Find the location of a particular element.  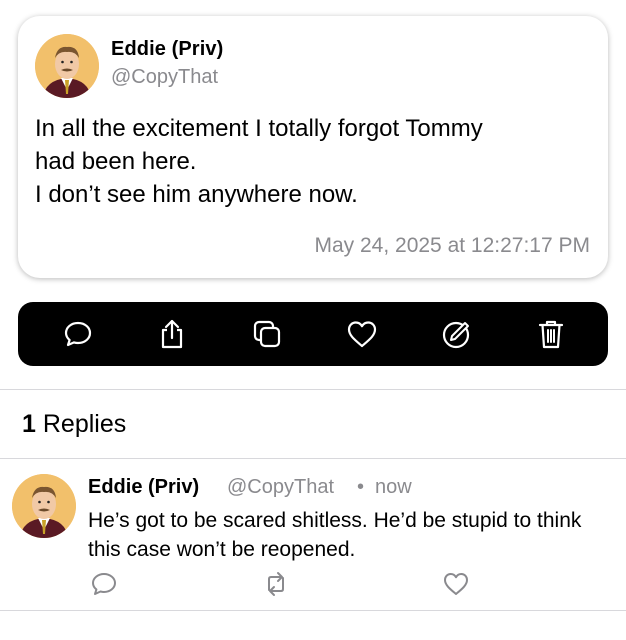

edit-button is located at coordinates (457, 334).